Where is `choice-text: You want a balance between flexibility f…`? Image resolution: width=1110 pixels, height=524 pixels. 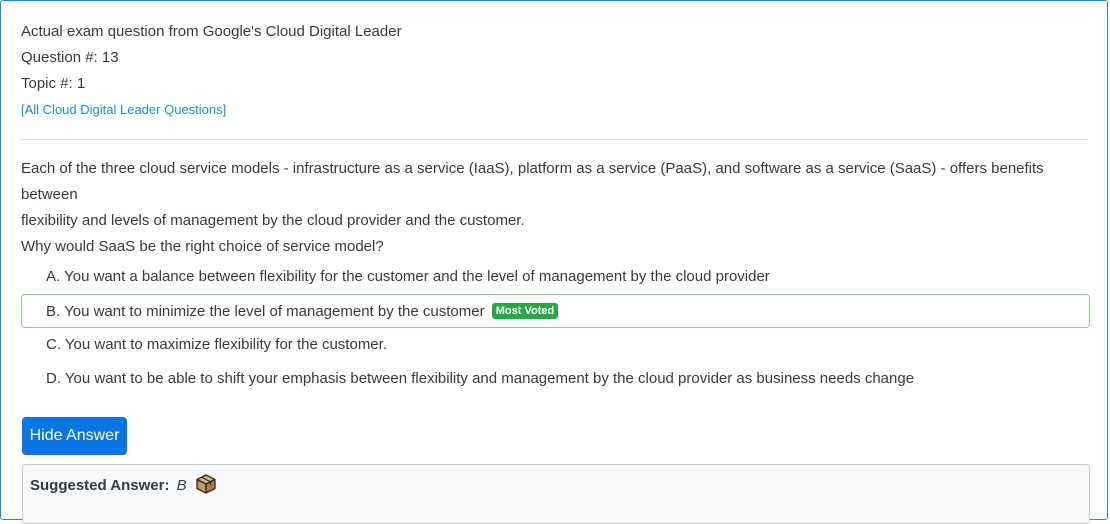 choice-text: You want a balance between flexibility f… is located at coordinates (417, 276).